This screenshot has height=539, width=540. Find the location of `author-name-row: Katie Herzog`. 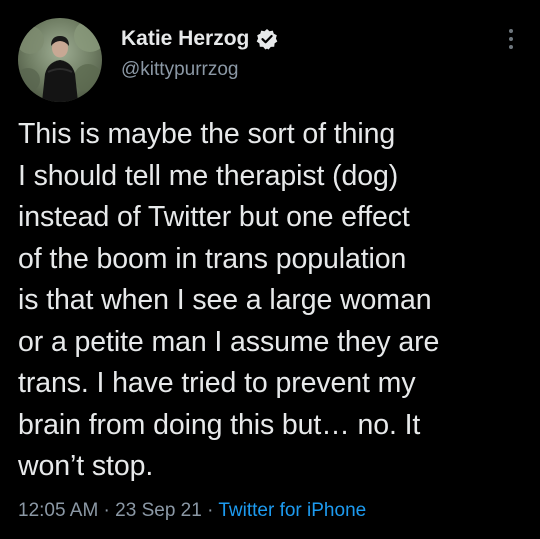

author-name-row: Katie Herzog is located at coordinates (199, 39).